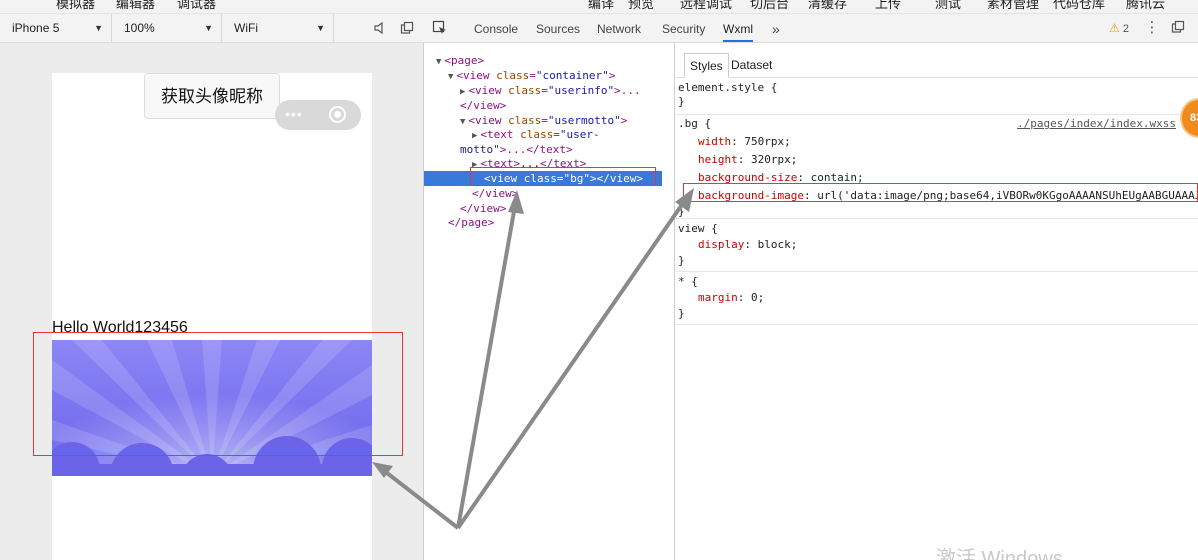 The height and width of the screenshot is (560, 1198). What do you see at coordinates (558, 28) in the screenshot?
I see `tab-sources: Sources` at bounding box center [558, 28].